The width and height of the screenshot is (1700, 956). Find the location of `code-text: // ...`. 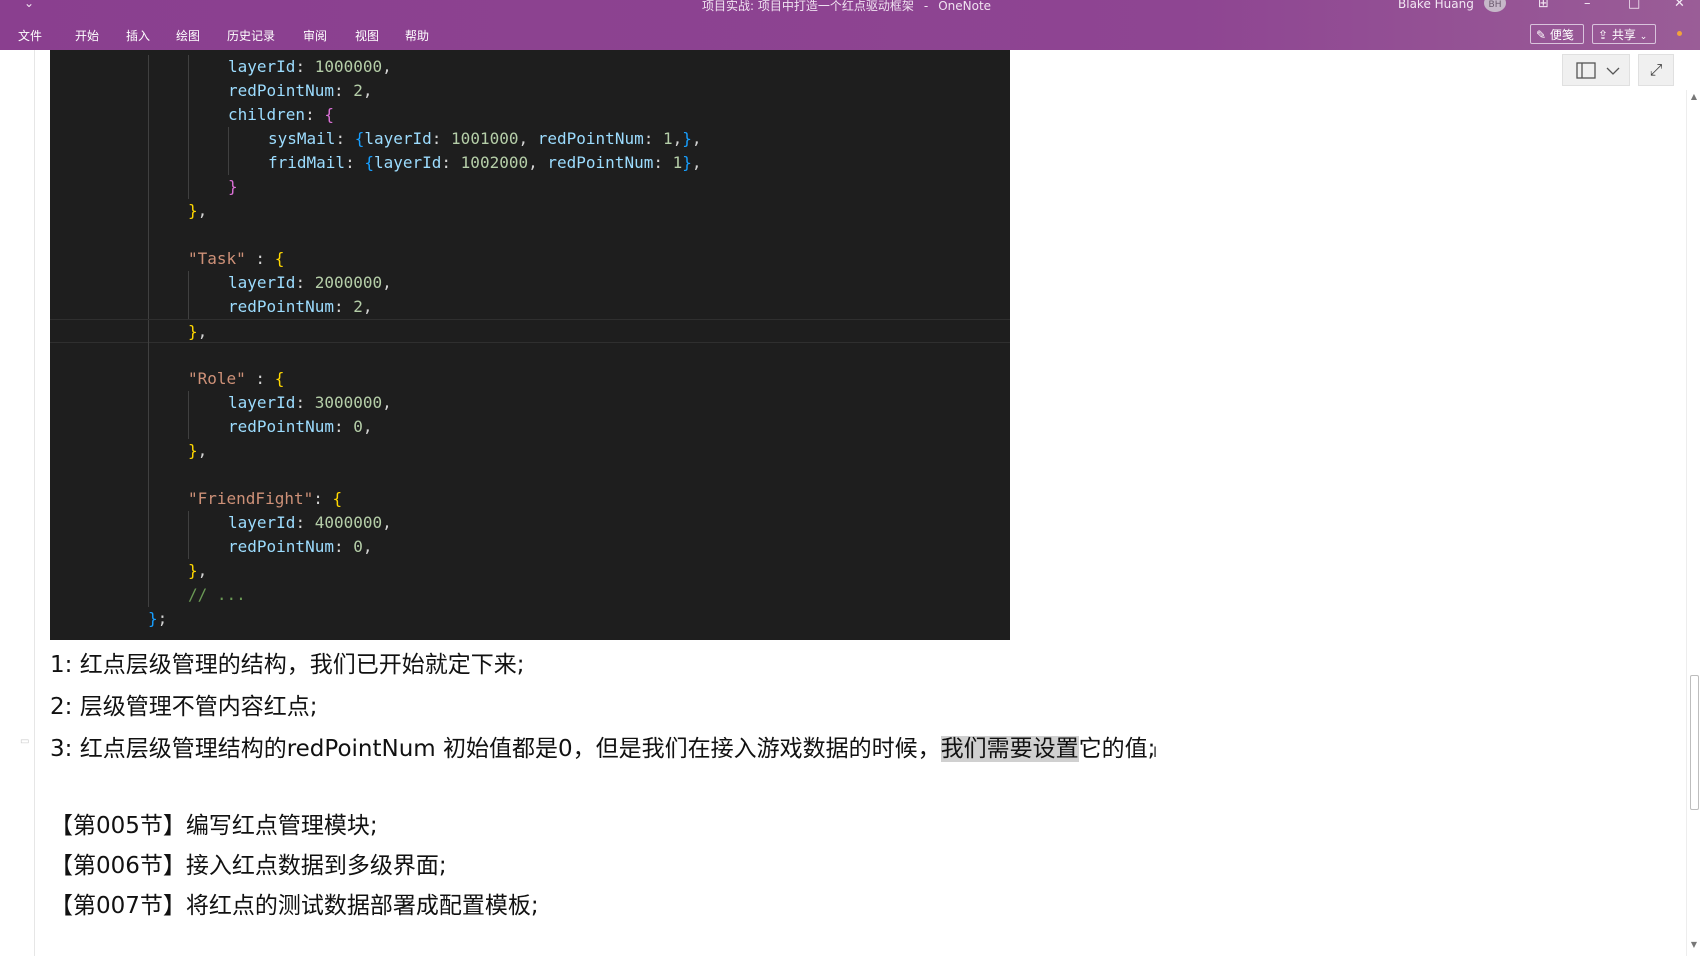

code-text: // ... is located at coordinates (217, 595).